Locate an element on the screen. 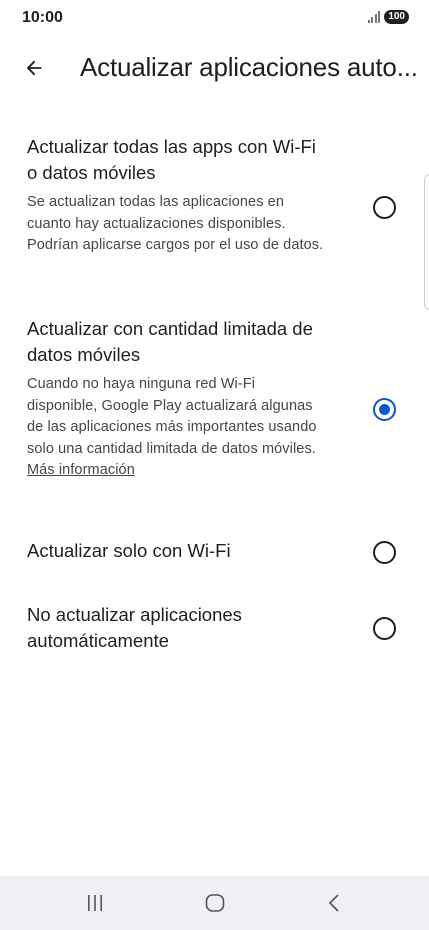 The width and height of the screenshot is (429, 930). option-title: Actualizar solo con Wi-Fi is located at coordinates (129, 550).